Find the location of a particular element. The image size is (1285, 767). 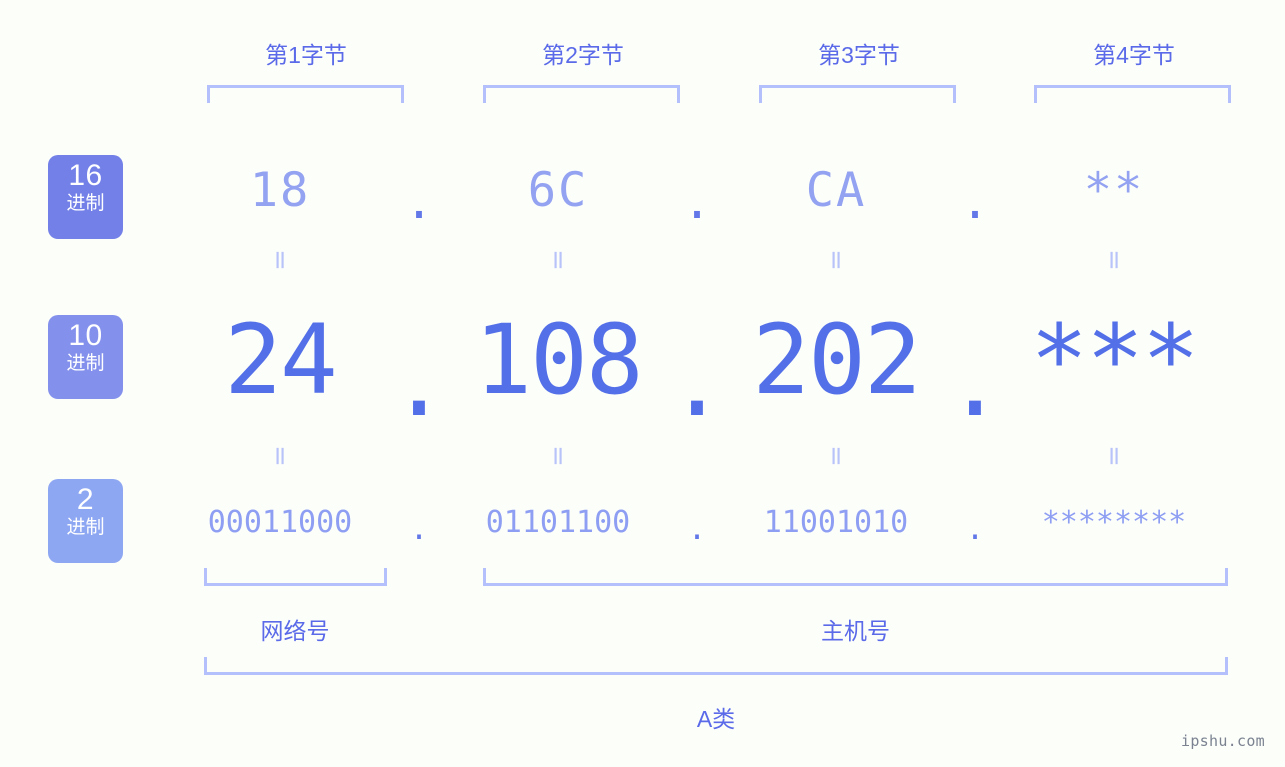

hexadecimal-row: 18 . 6C . CA . ** is located at coordinates (717, 190).